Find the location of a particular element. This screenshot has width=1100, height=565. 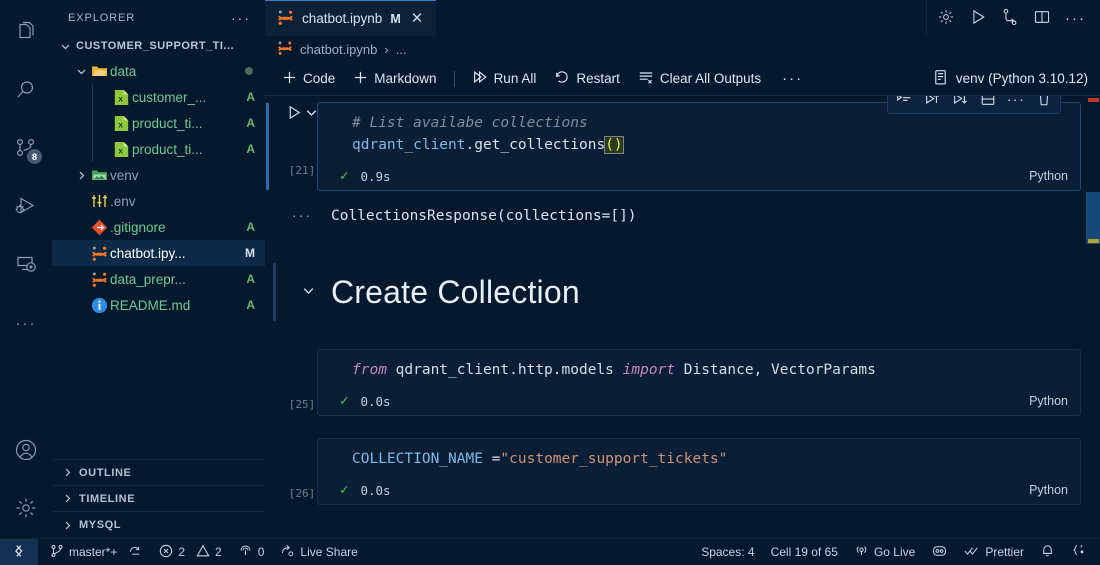

status-branch: master*+ is located at coordinates (94, 552).